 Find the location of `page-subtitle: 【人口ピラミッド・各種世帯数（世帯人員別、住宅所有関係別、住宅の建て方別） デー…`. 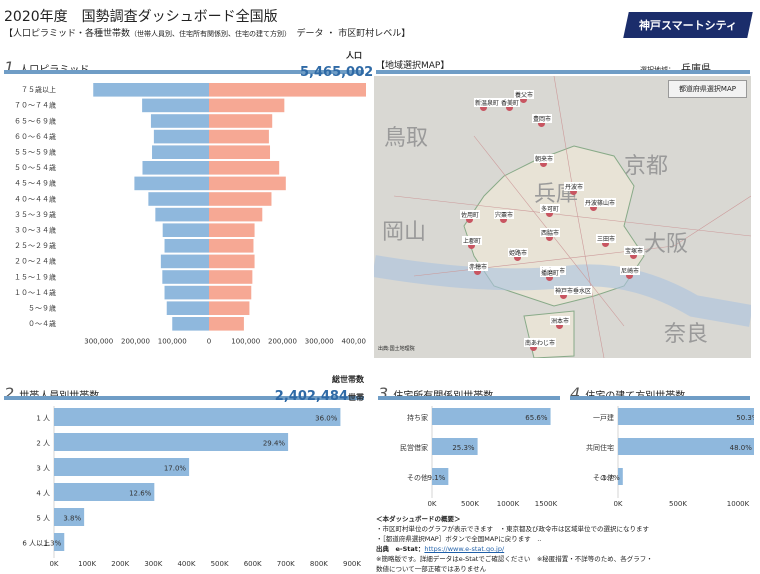

page-subtitle: 【人口ピラミッド・各種世帯数（世帯人員別、住宅所有関係別、住宅の建て方別） デー… is located at coordinates (207, 32).